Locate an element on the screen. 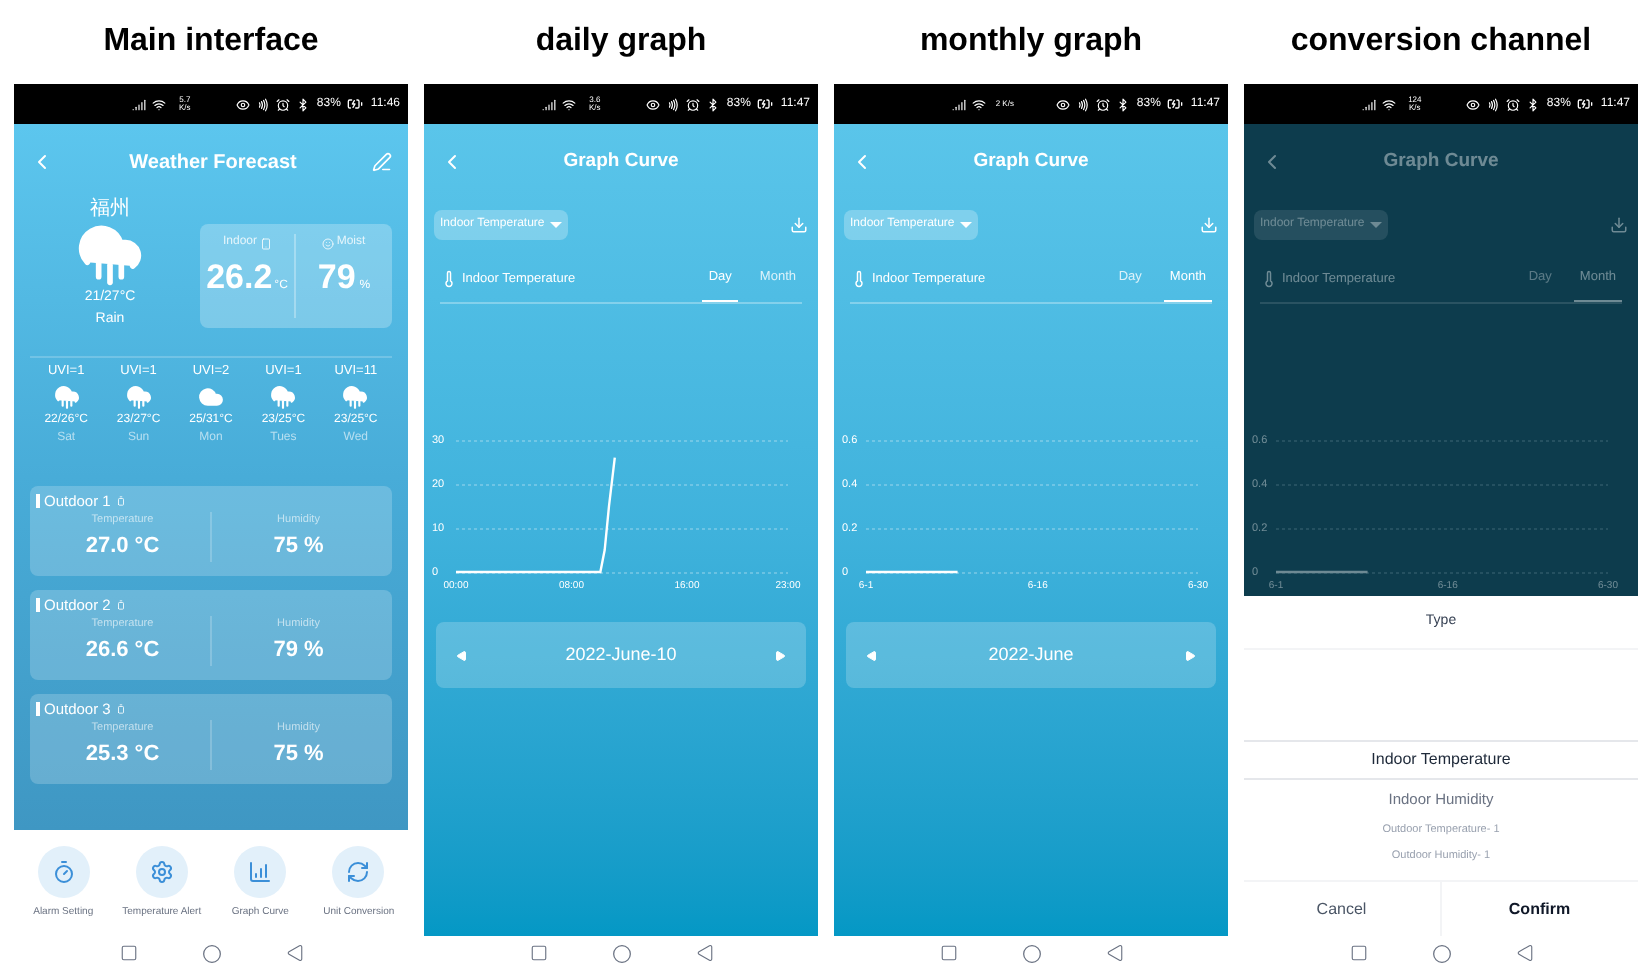  bar-chart-icon is located at coordinates (260, 871).